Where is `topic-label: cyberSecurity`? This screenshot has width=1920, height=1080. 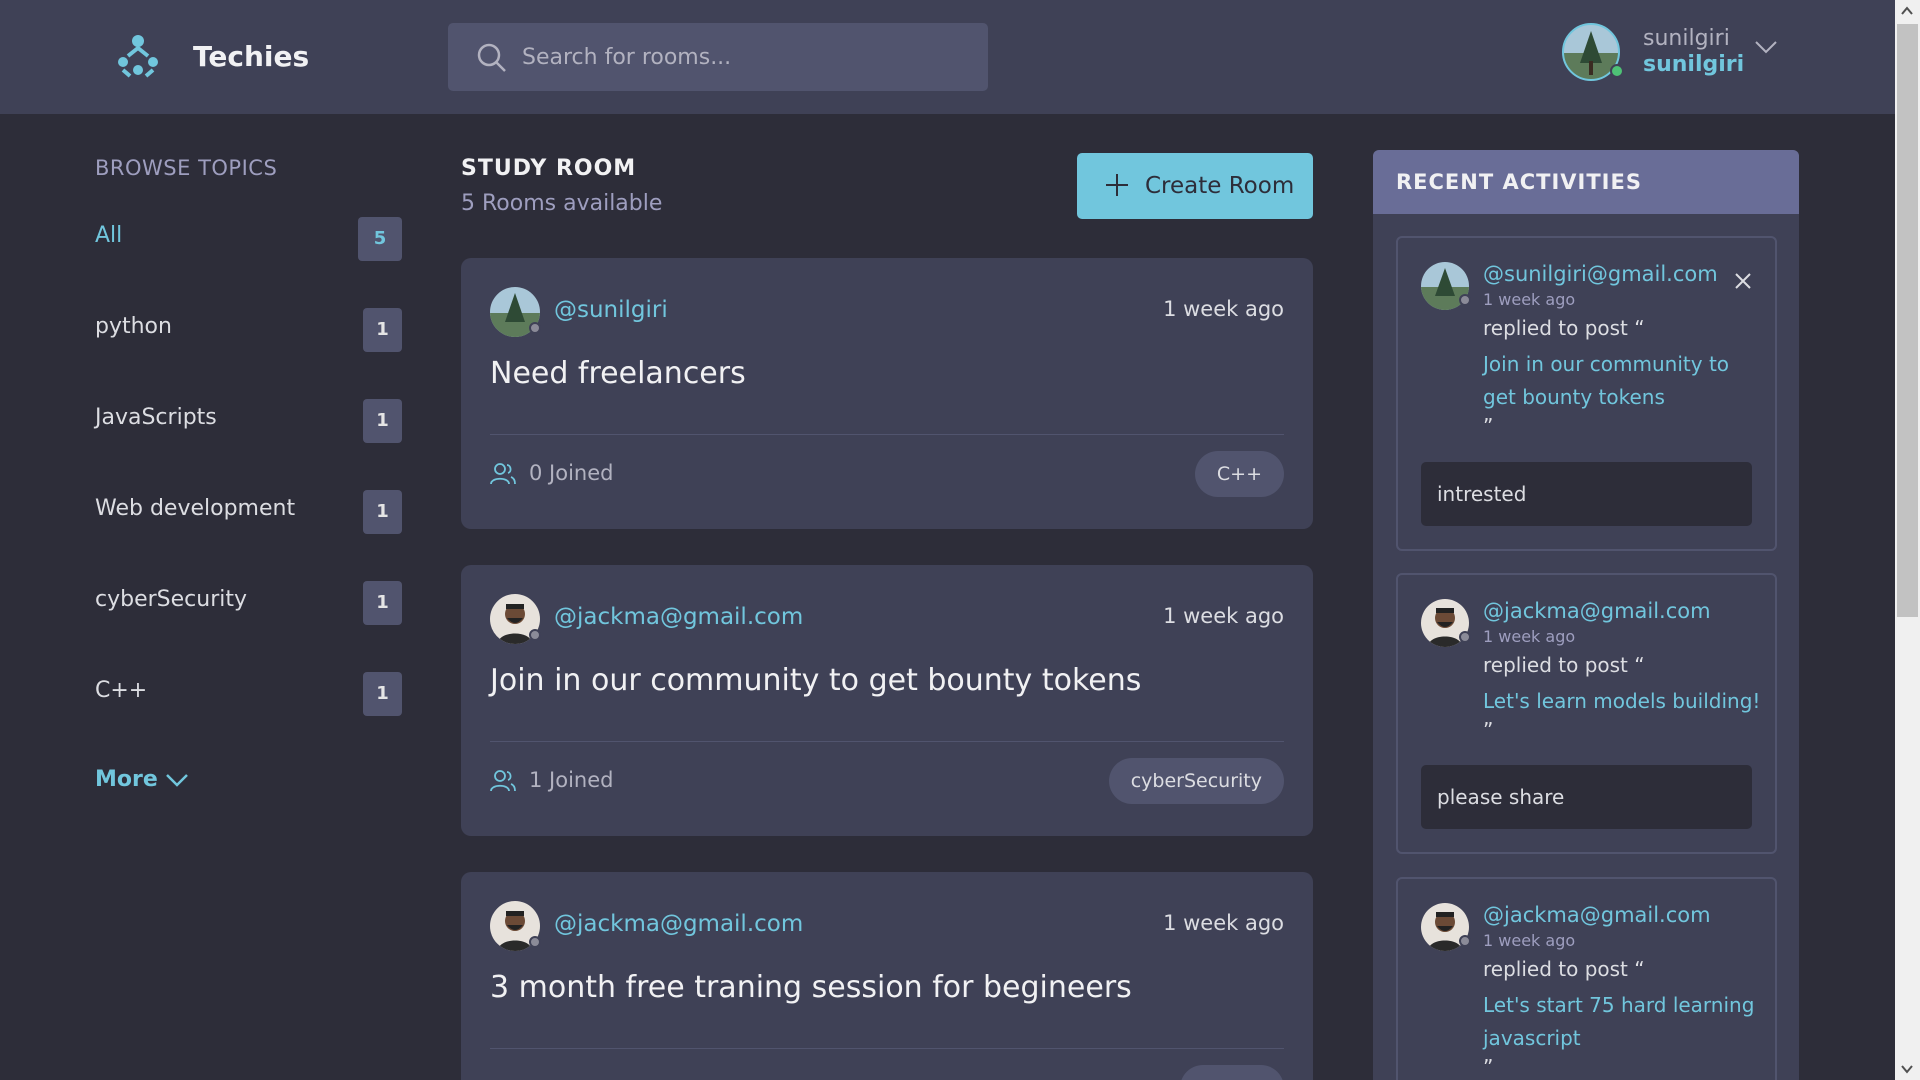 topic-label: cyberSecurity is located at coordinates (171, 599).